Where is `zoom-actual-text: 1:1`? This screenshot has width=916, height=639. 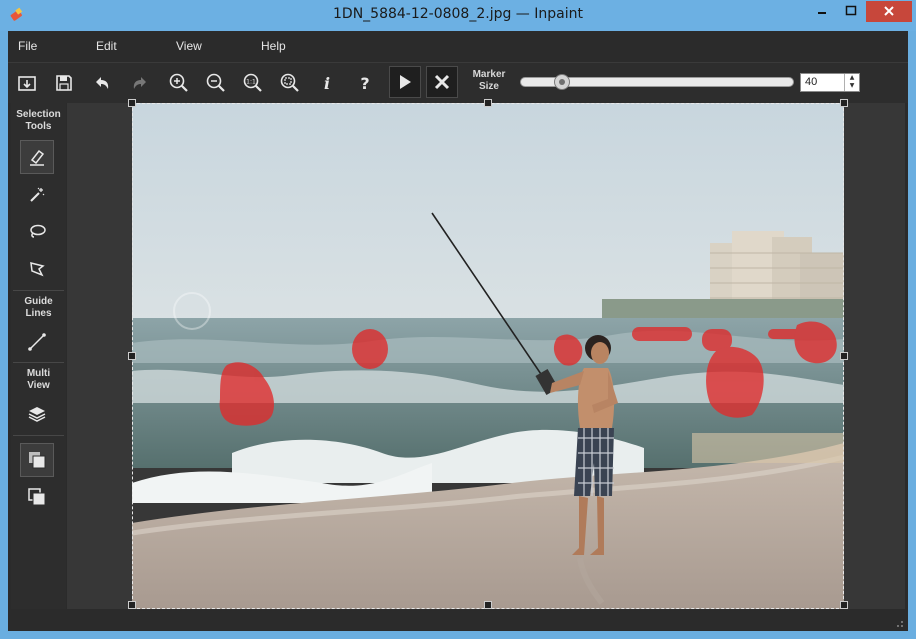
zoom-actual-text: 1:1 is located at coordinates (251, 82).